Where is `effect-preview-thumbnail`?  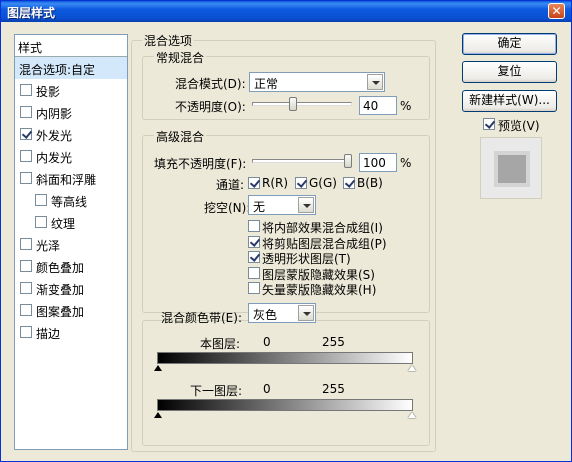 effect-preview-thumbnail is located at coordinates (511, 168).